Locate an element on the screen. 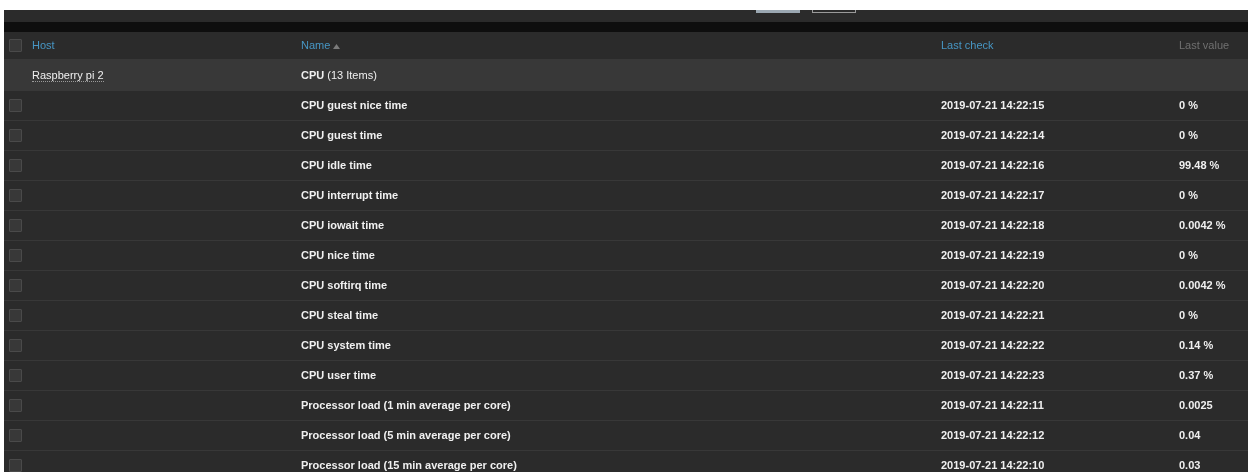  timestamp: 2019-07-21 14:22:20 is located at coordinates (993, 285).